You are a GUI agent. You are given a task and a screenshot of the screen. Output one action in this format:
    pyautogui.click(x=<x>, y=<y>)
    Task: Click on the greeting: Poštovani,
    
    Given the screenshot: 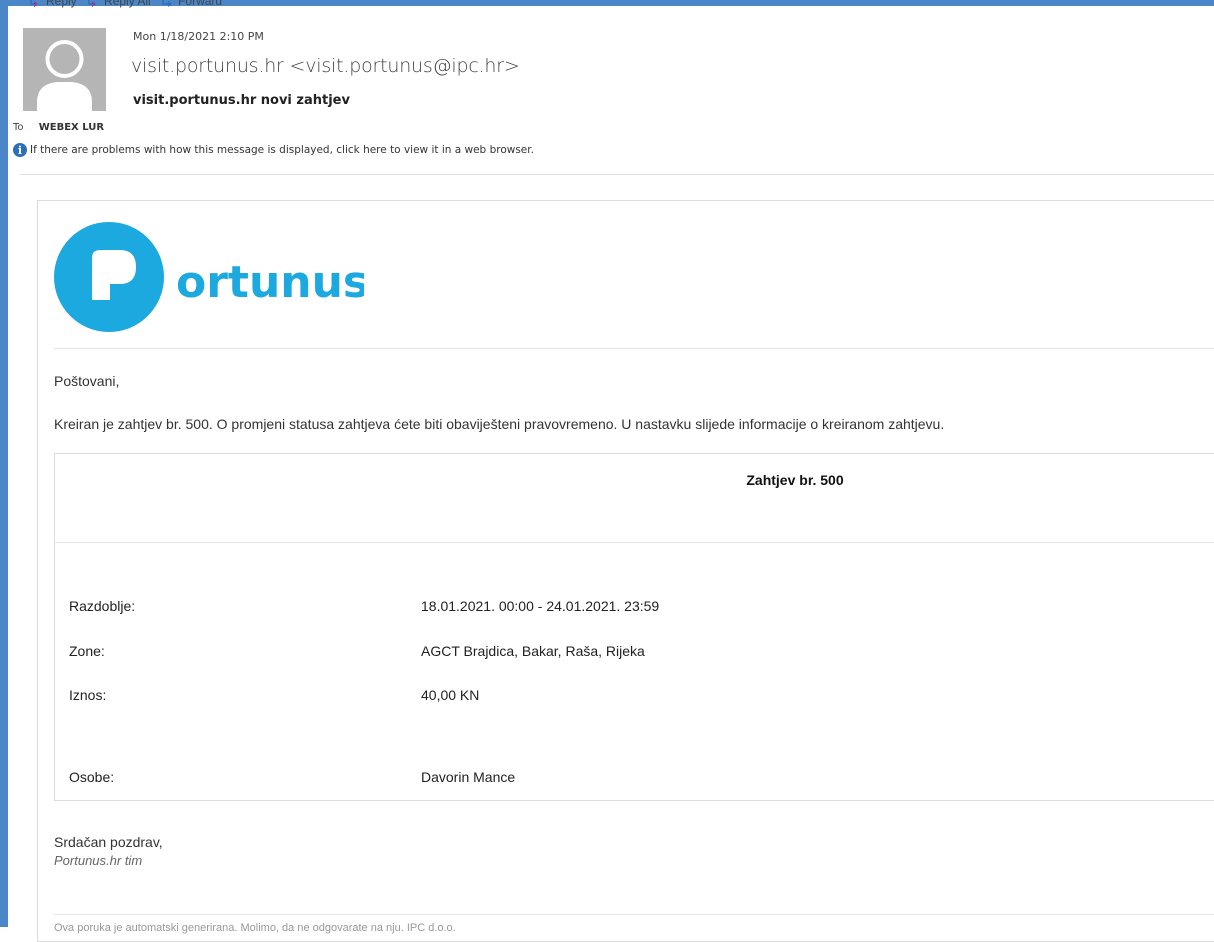 What is the action you would take?
    pyautogui.click(x=87, y=381)
    